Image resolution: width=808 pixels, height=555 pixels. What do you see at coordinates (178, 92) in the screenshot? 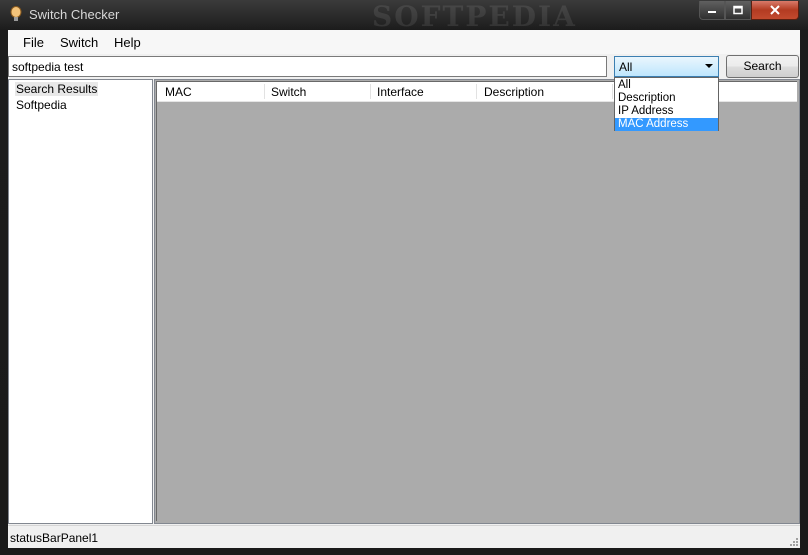
I see `column-header-mac: MAC` at bounding box center [178, 92].